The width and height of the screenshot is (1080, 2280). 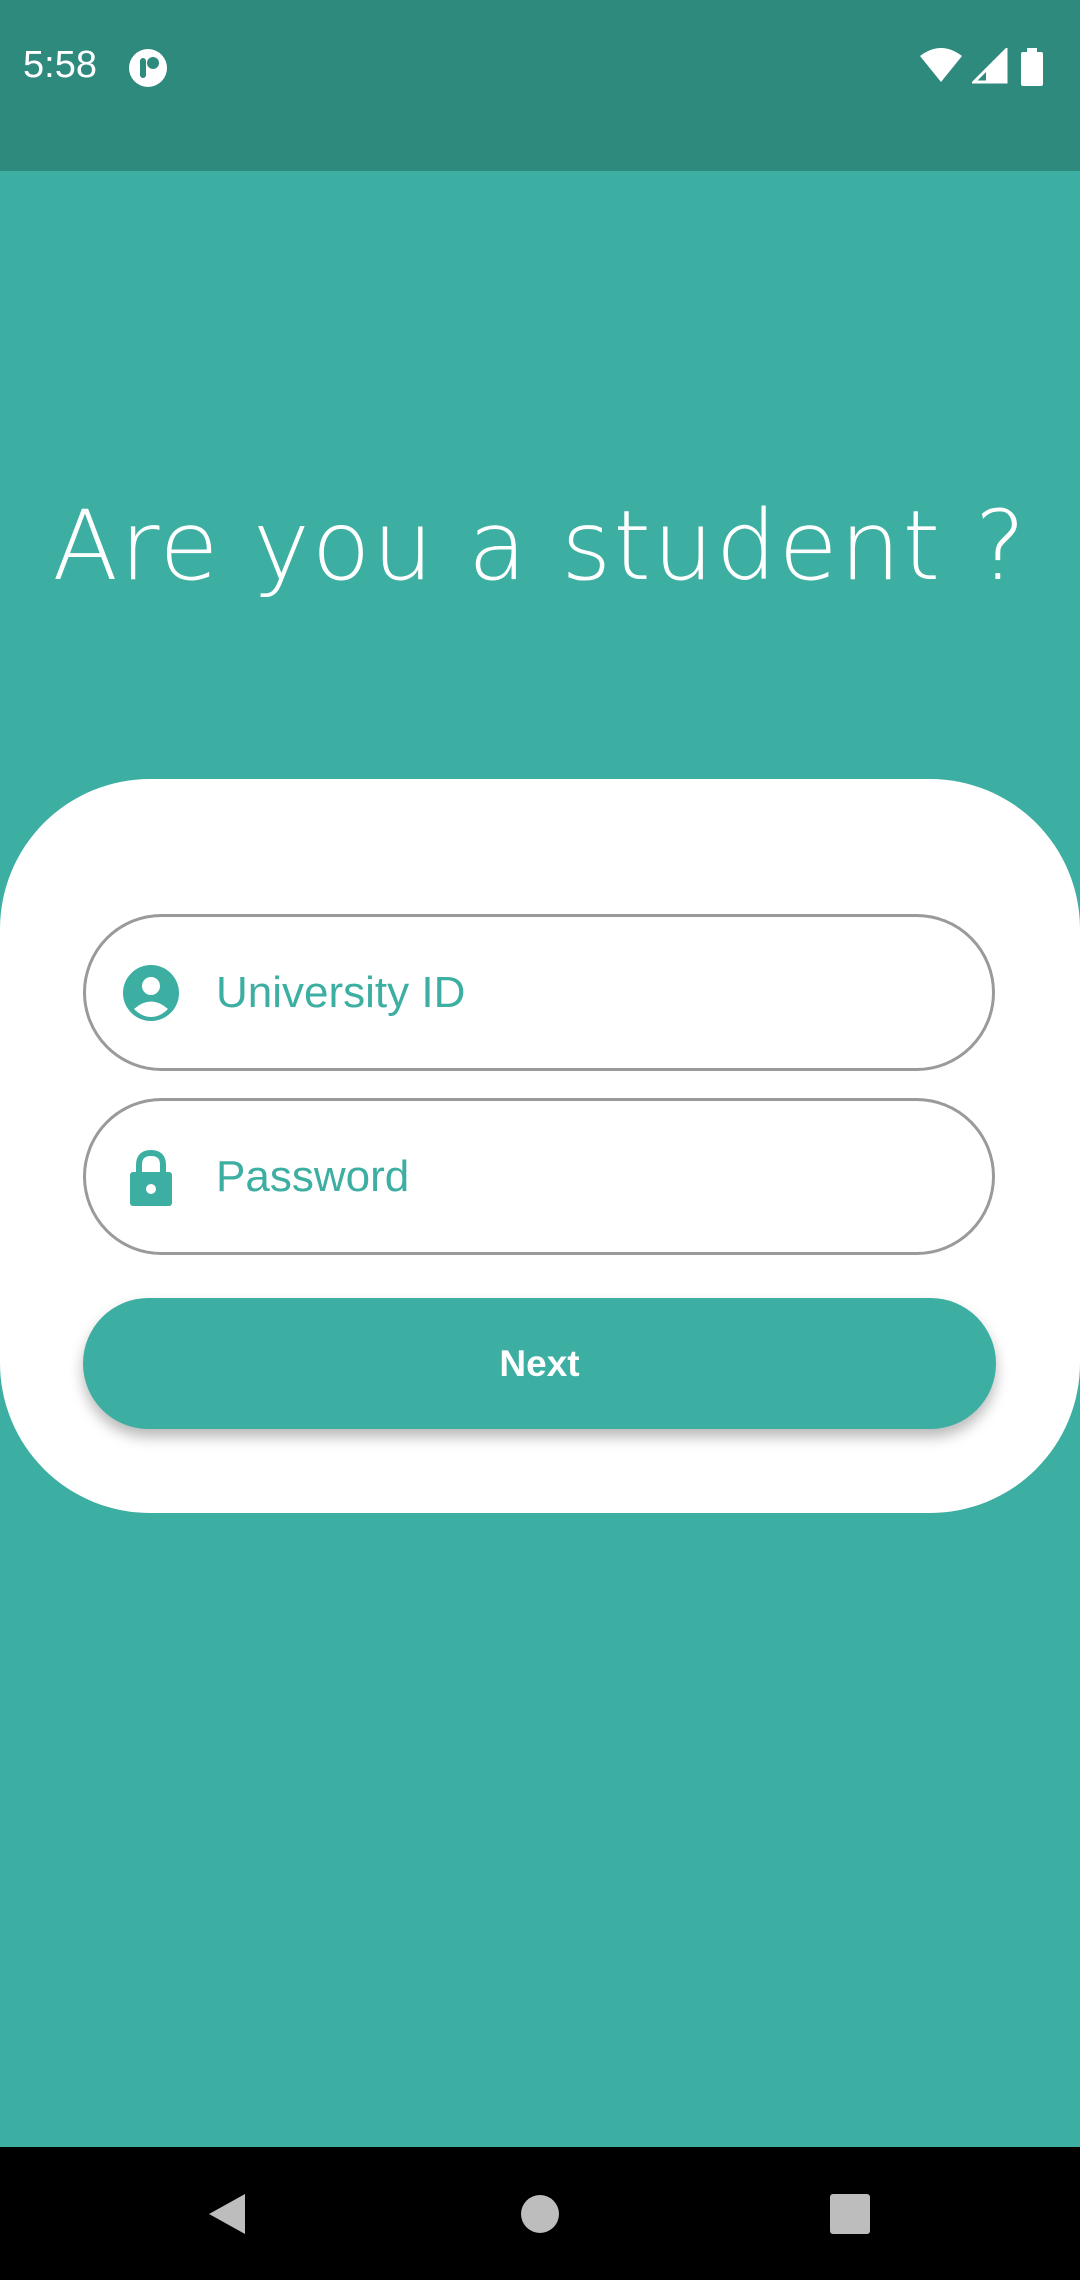 What do you see at coordinates (539, 992) in the screenshot?
I see `university-id-field: University ID` at bounding box center [539, 992].